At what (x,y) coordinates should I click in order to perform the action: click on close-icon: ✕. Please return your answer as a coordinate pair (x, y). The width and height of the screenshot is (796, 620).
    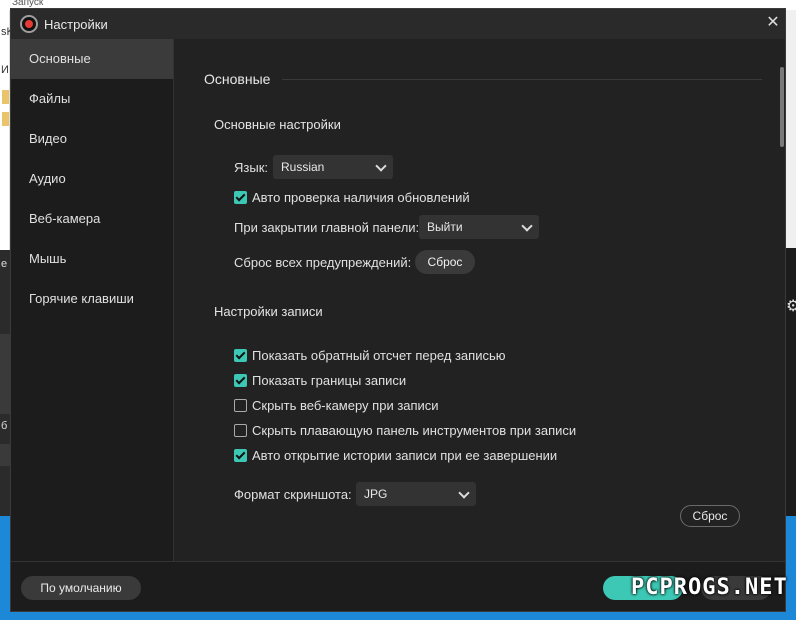
    Looking at the image, I should click on (773, 23).